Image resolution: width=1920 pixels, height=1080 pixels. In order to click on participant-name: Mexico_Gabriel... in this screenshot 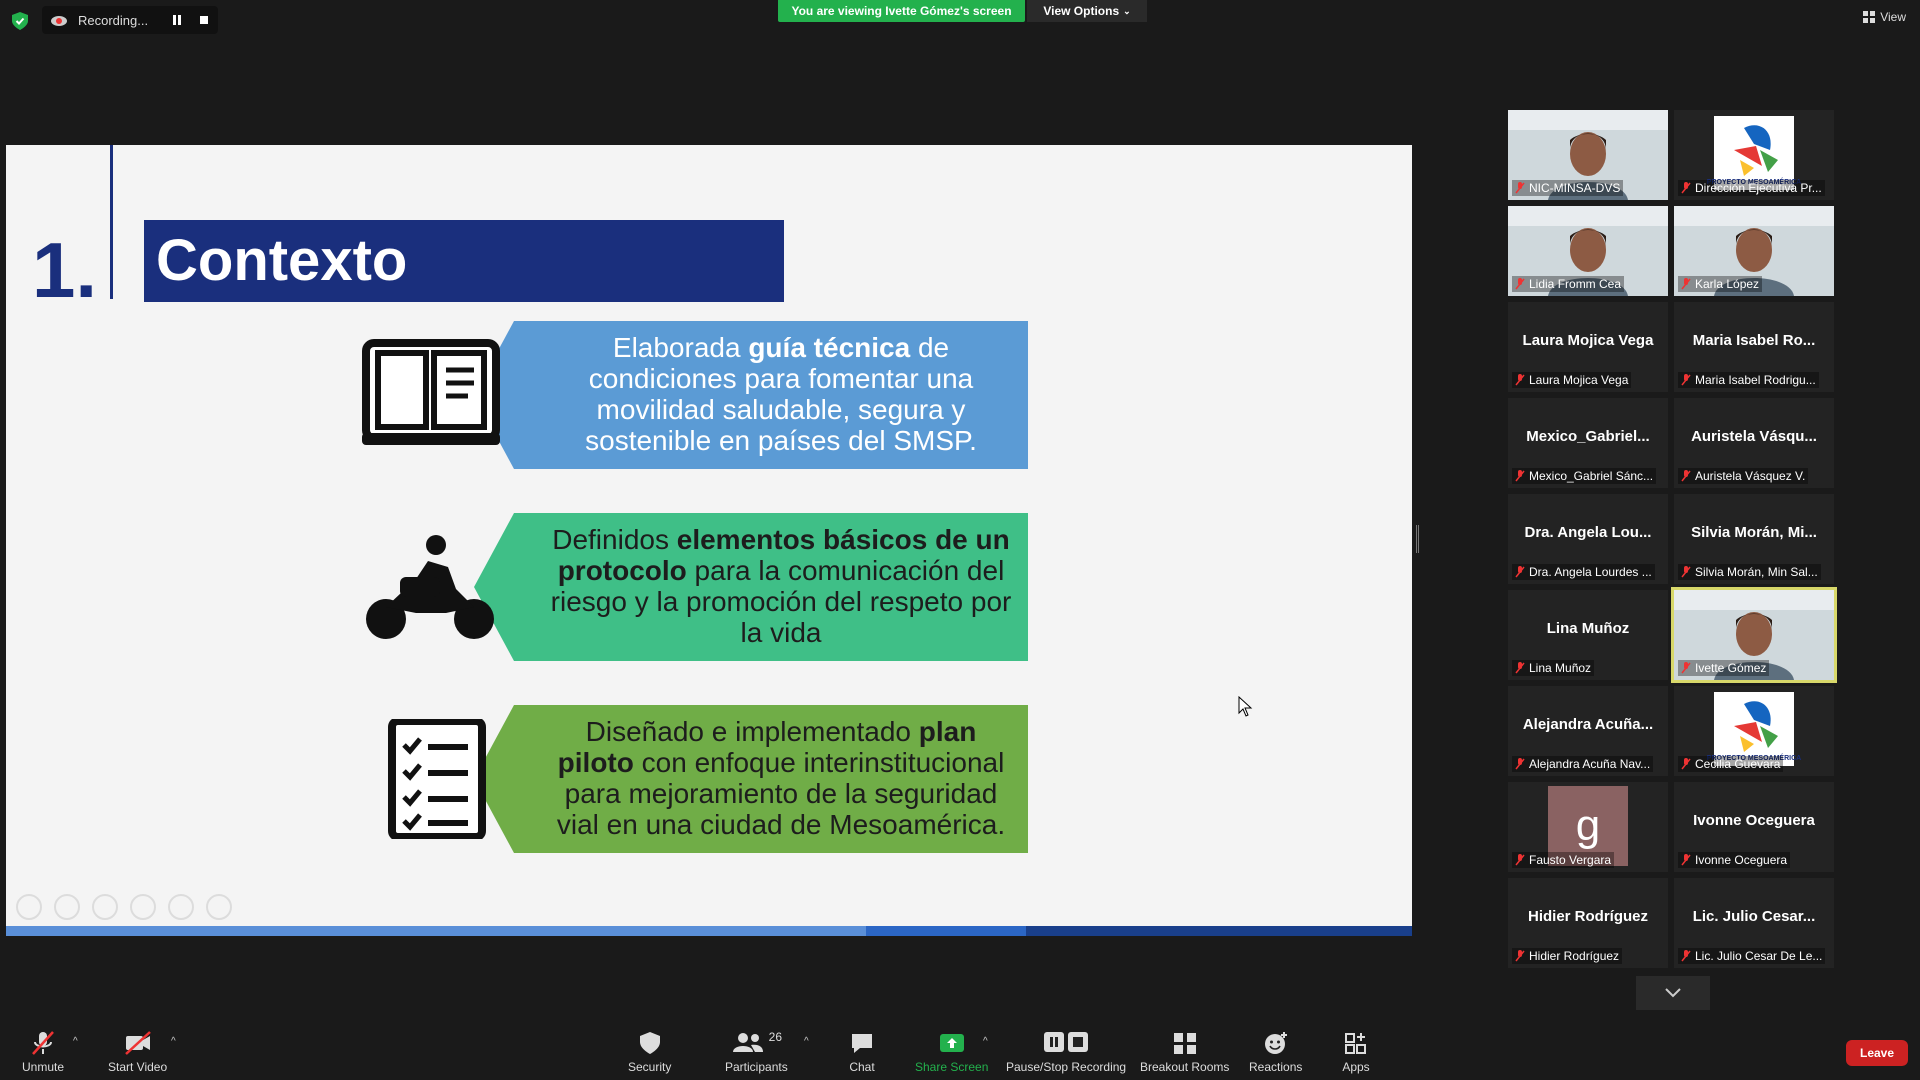, I will do `click(1588, 436)`.